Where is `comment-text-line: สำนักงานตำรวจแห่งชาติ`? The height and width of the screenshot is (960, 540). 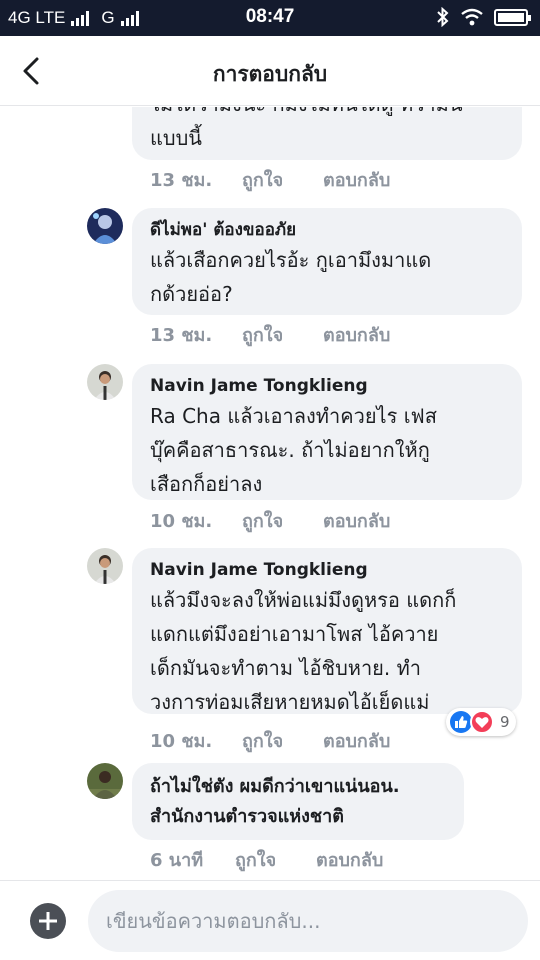
comment-text-line: สำนักงานตำรวจแห่งชาติ is located at coordinates (247, 816).